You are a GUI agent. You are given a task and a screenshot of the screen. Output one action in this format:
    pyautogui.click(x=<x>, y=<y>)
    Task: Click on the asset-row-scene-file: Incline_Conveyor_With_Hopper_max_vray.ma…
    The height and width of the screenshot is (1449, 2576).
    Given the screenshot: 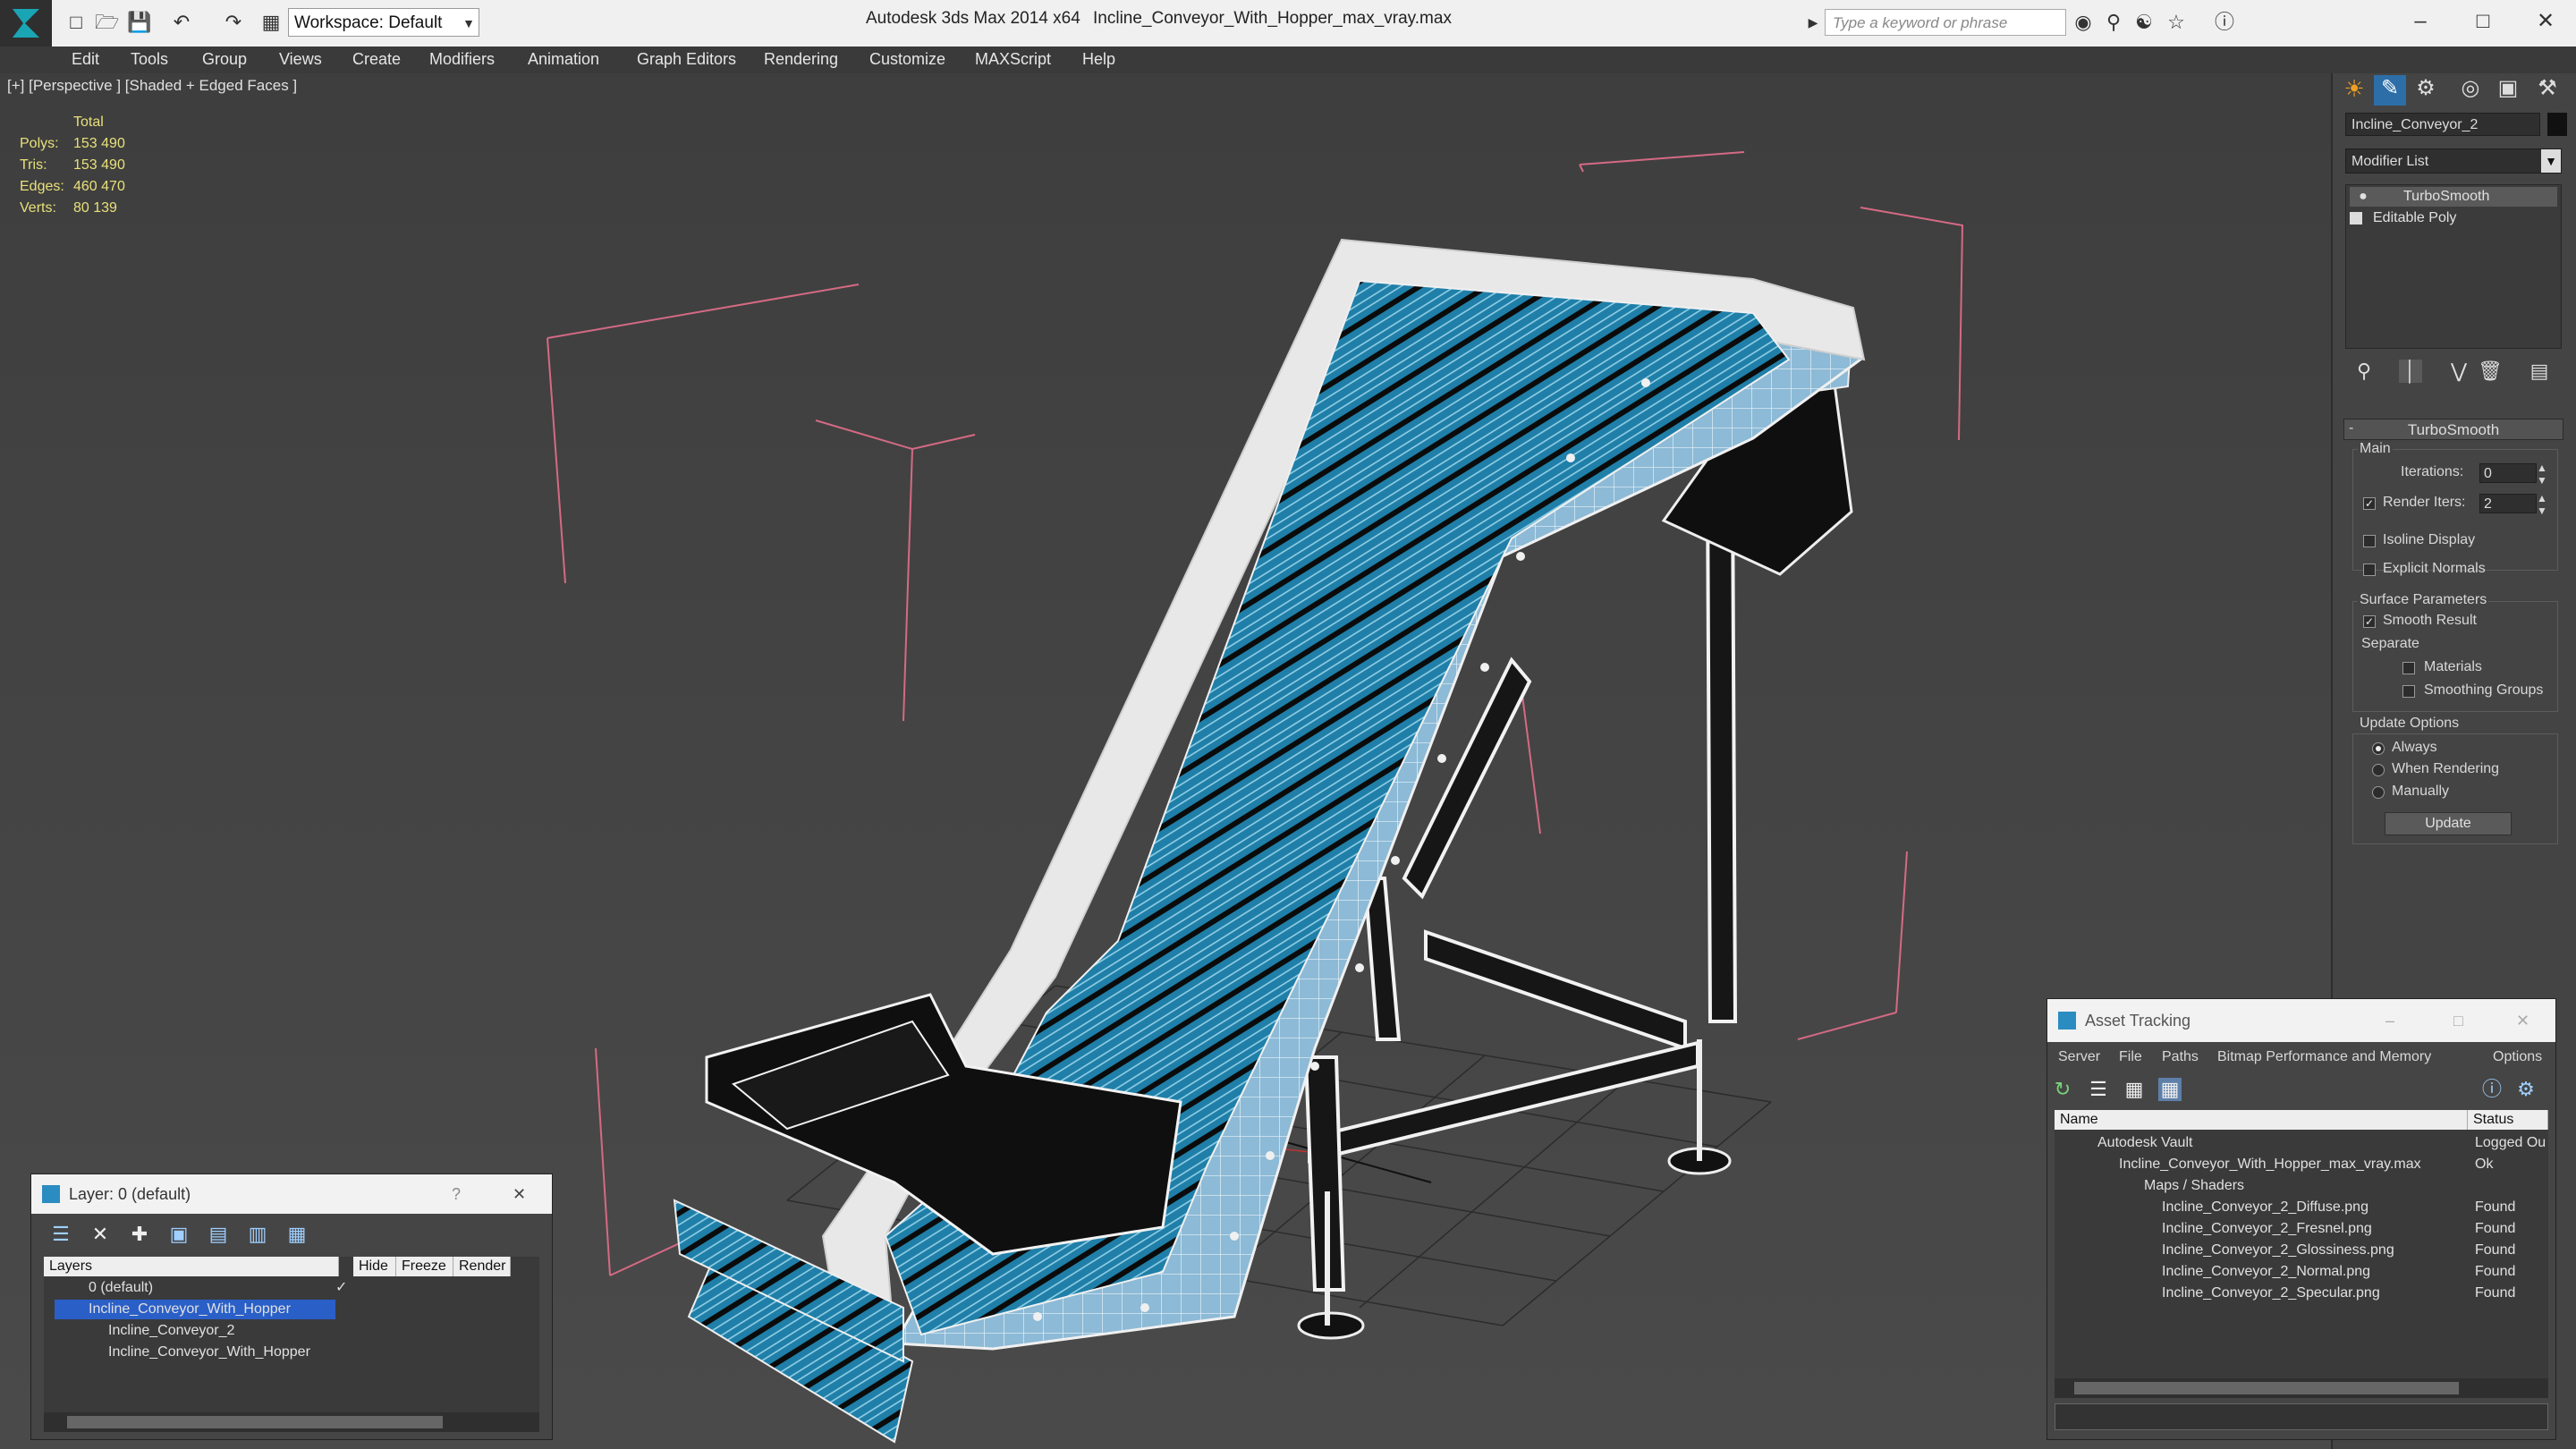 What is the action you would take?
    pyautogui.click(x=2270, y=1164)
    